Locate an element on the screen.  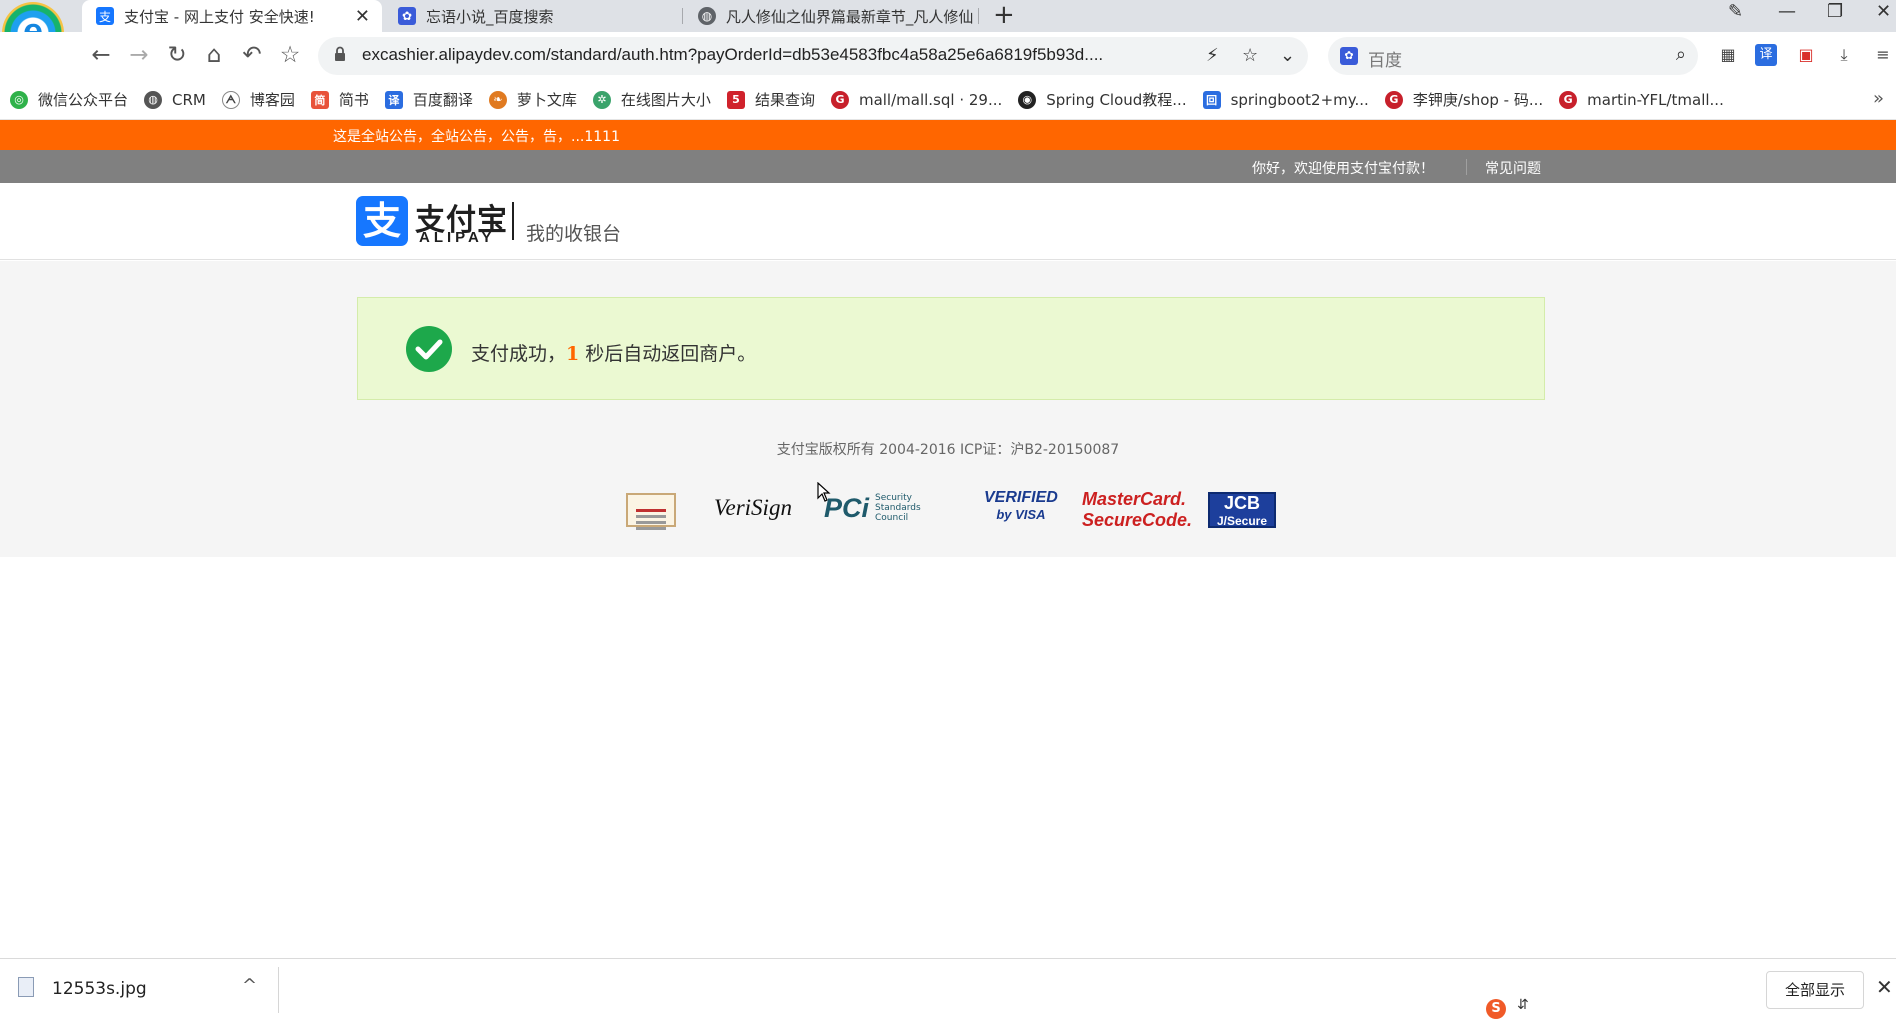
payment-success-panel: 支付成功，1 秒后自动返回商户。 is located at coordinates (951, 348).